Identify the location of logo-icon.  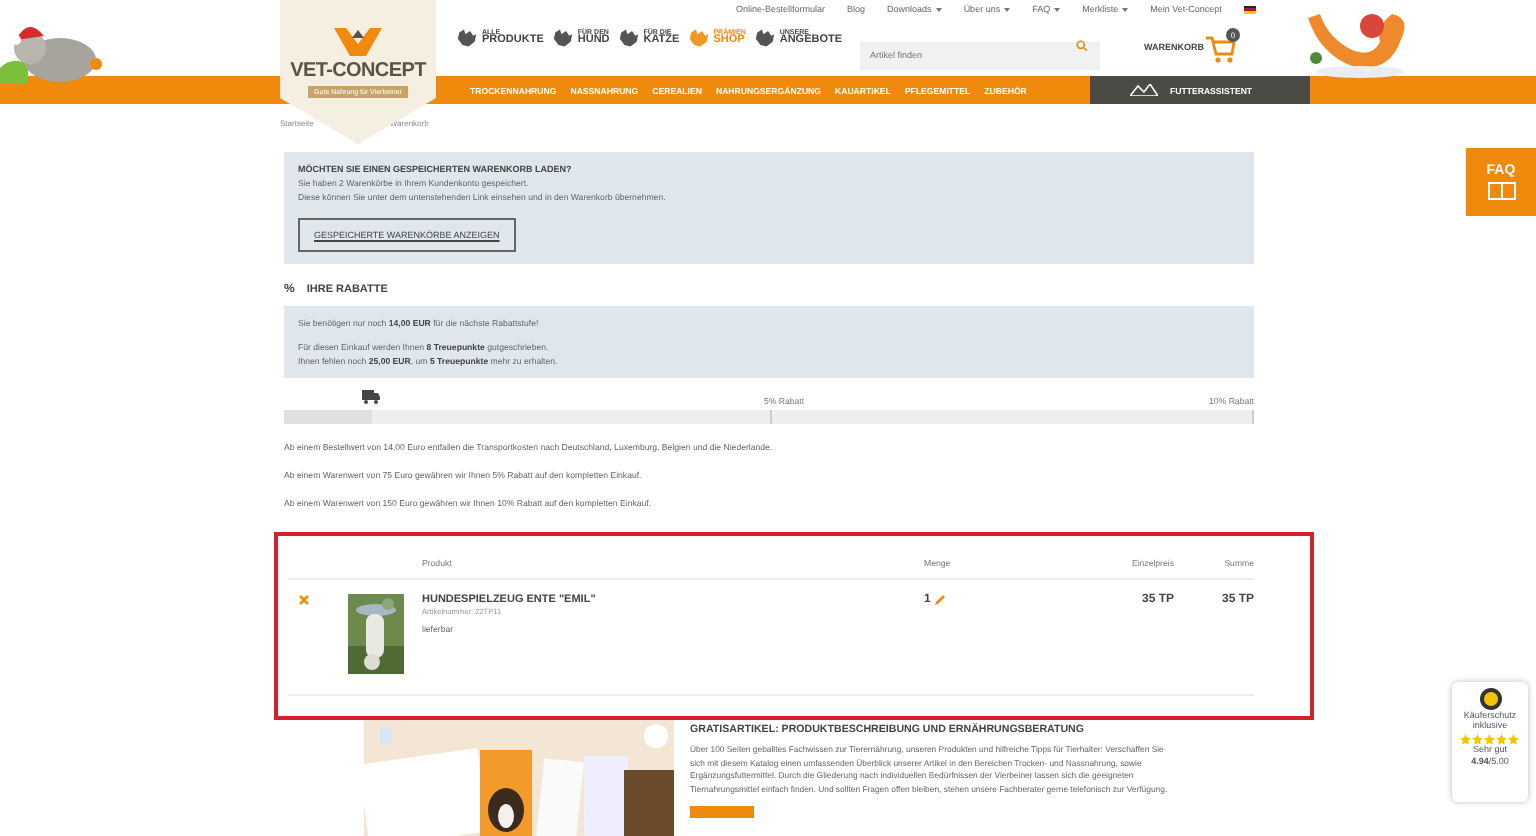
(358, 42).